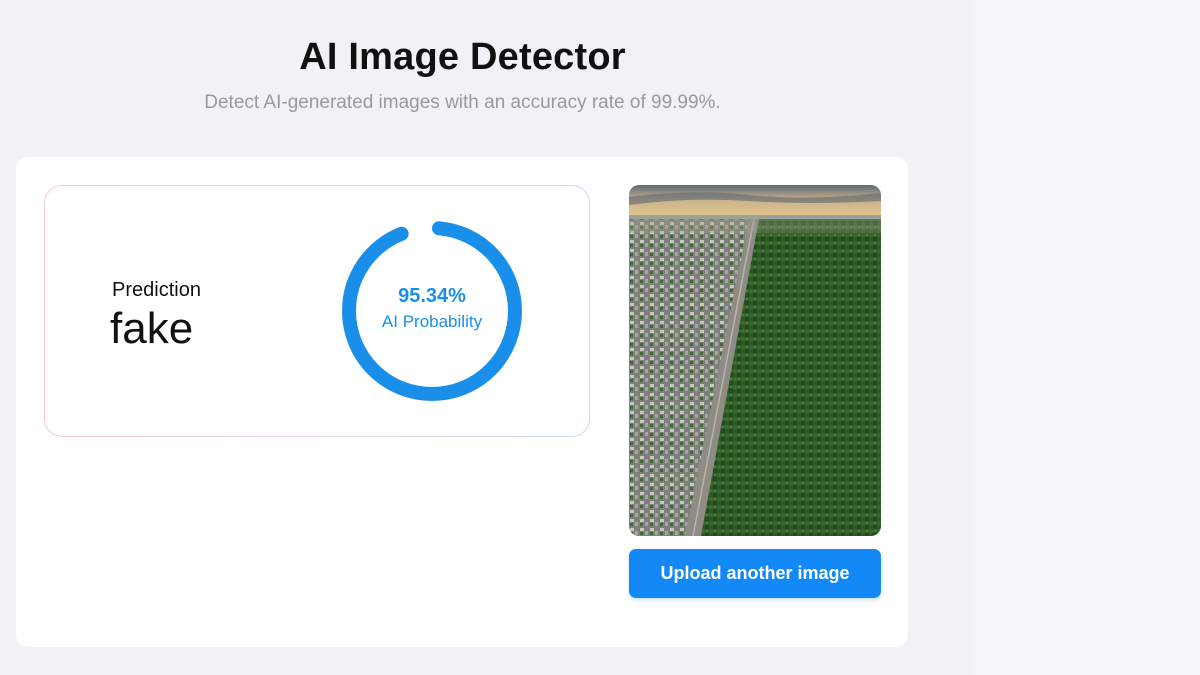  What do you see at coordinates (152, 328) in the screenshot?
I see `prediction-value: fake` at bounding box center [152, 328].